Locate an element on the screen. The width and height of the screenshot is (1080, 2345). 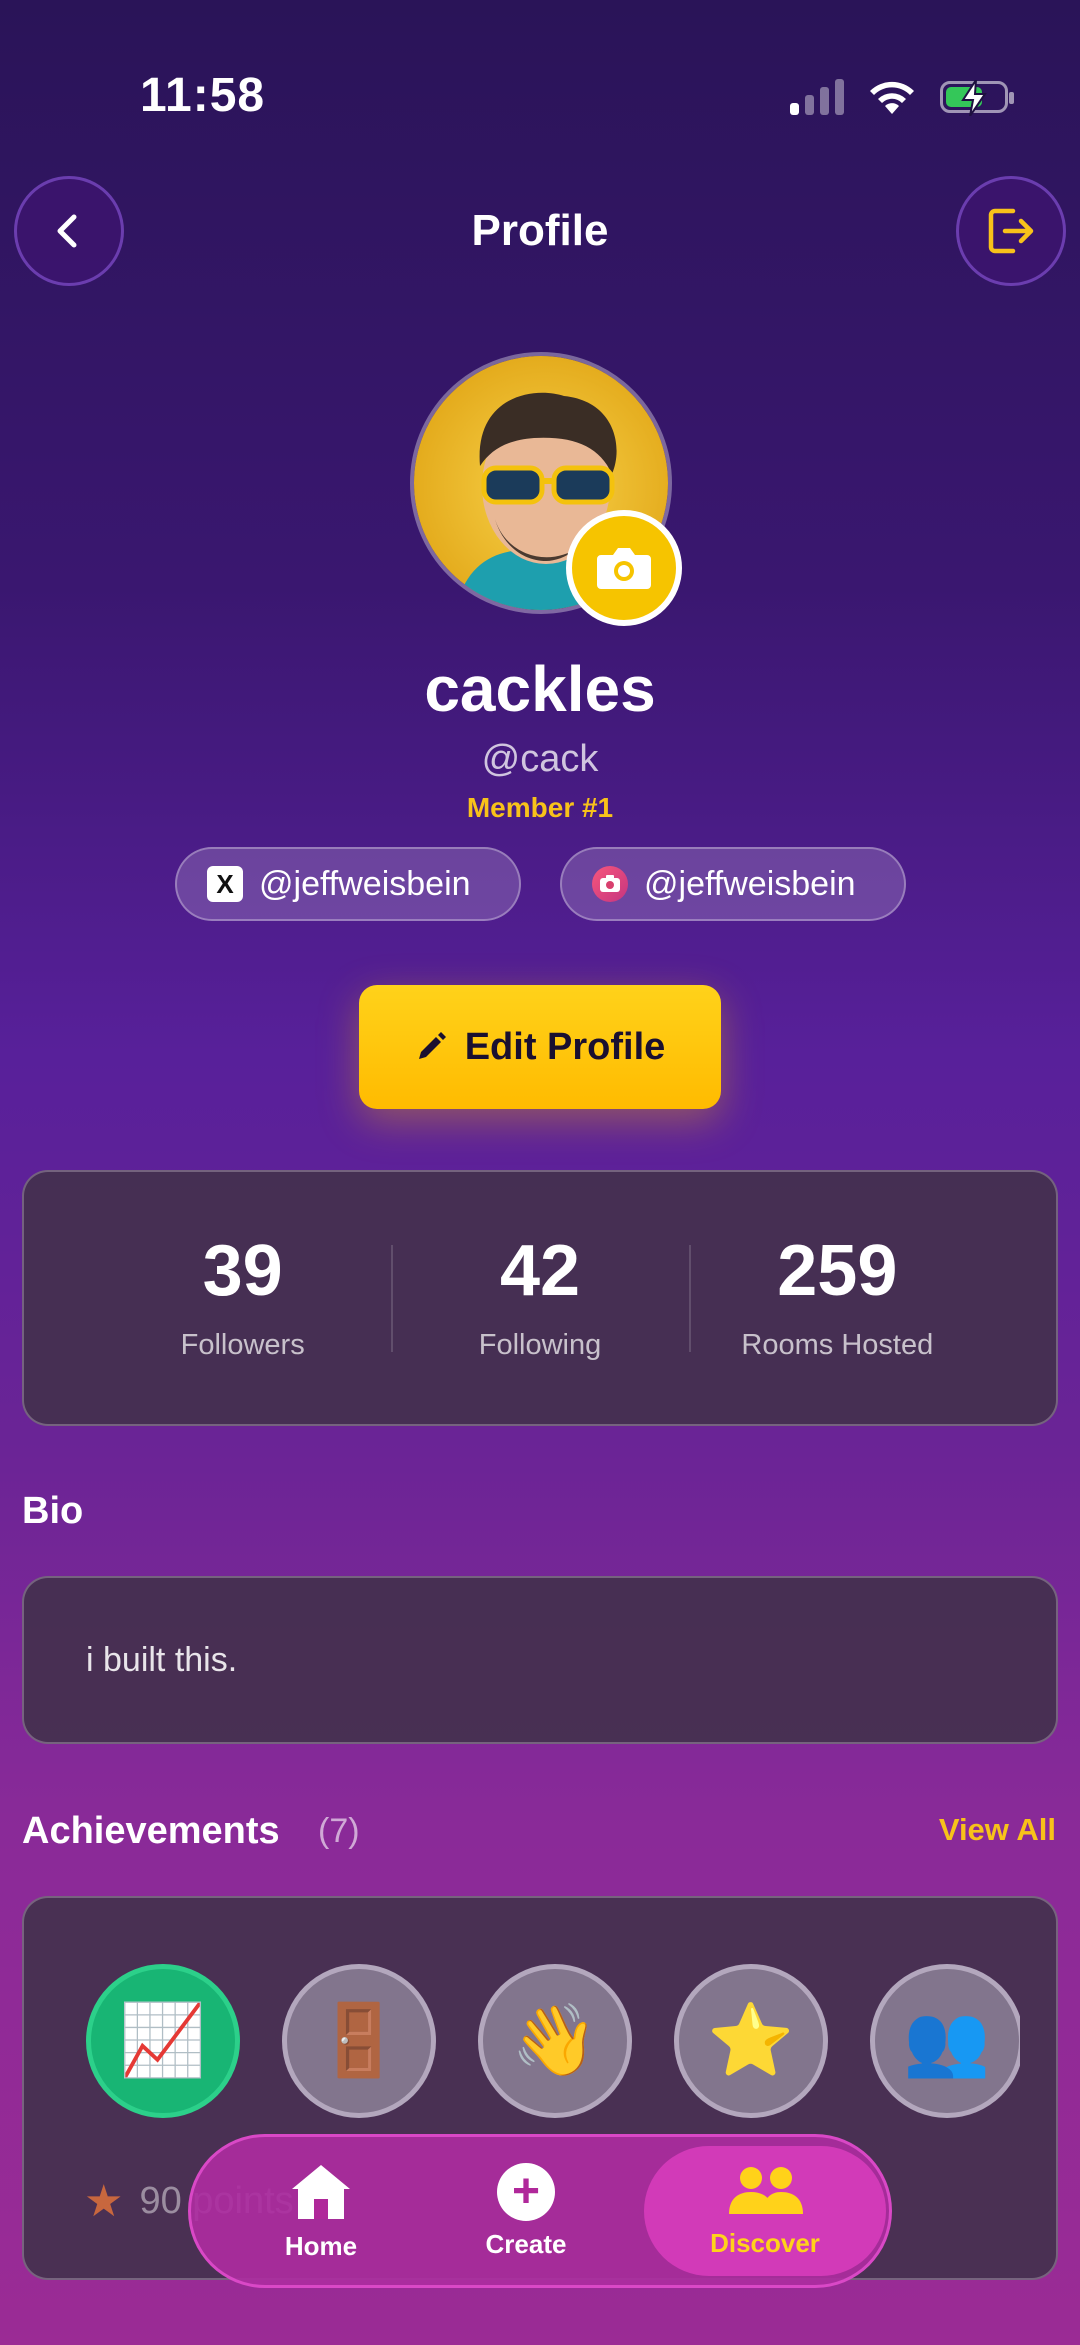
nav-discover: Discover is located at coordinates (765, 2211).